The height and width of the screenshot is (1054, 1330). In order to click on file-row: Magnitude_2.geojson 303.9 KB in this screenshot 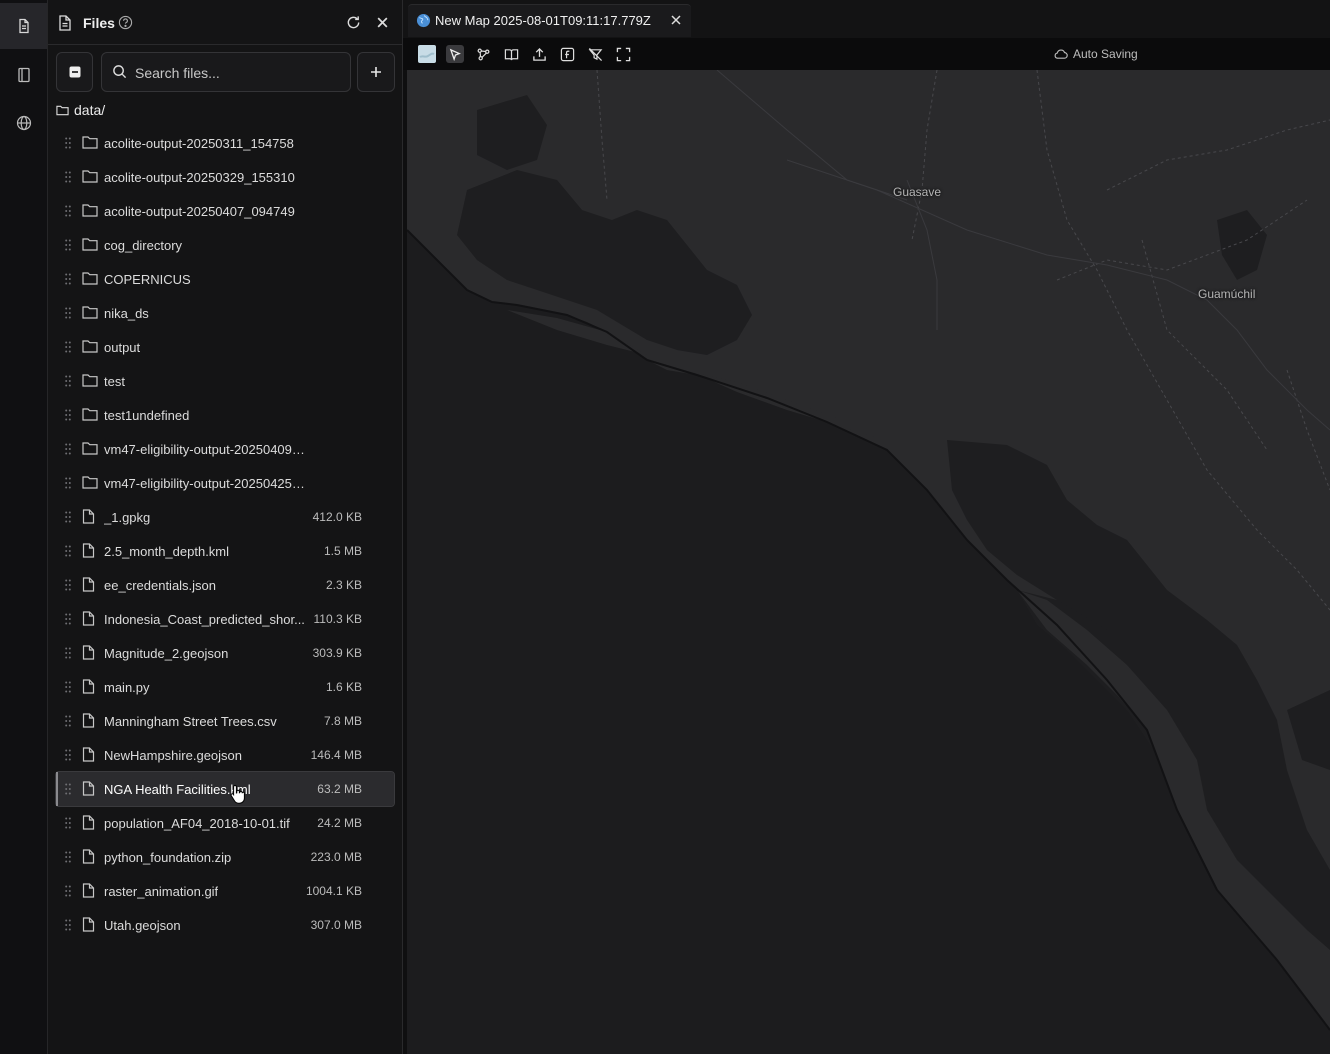, I will do `click(225, 653)`.